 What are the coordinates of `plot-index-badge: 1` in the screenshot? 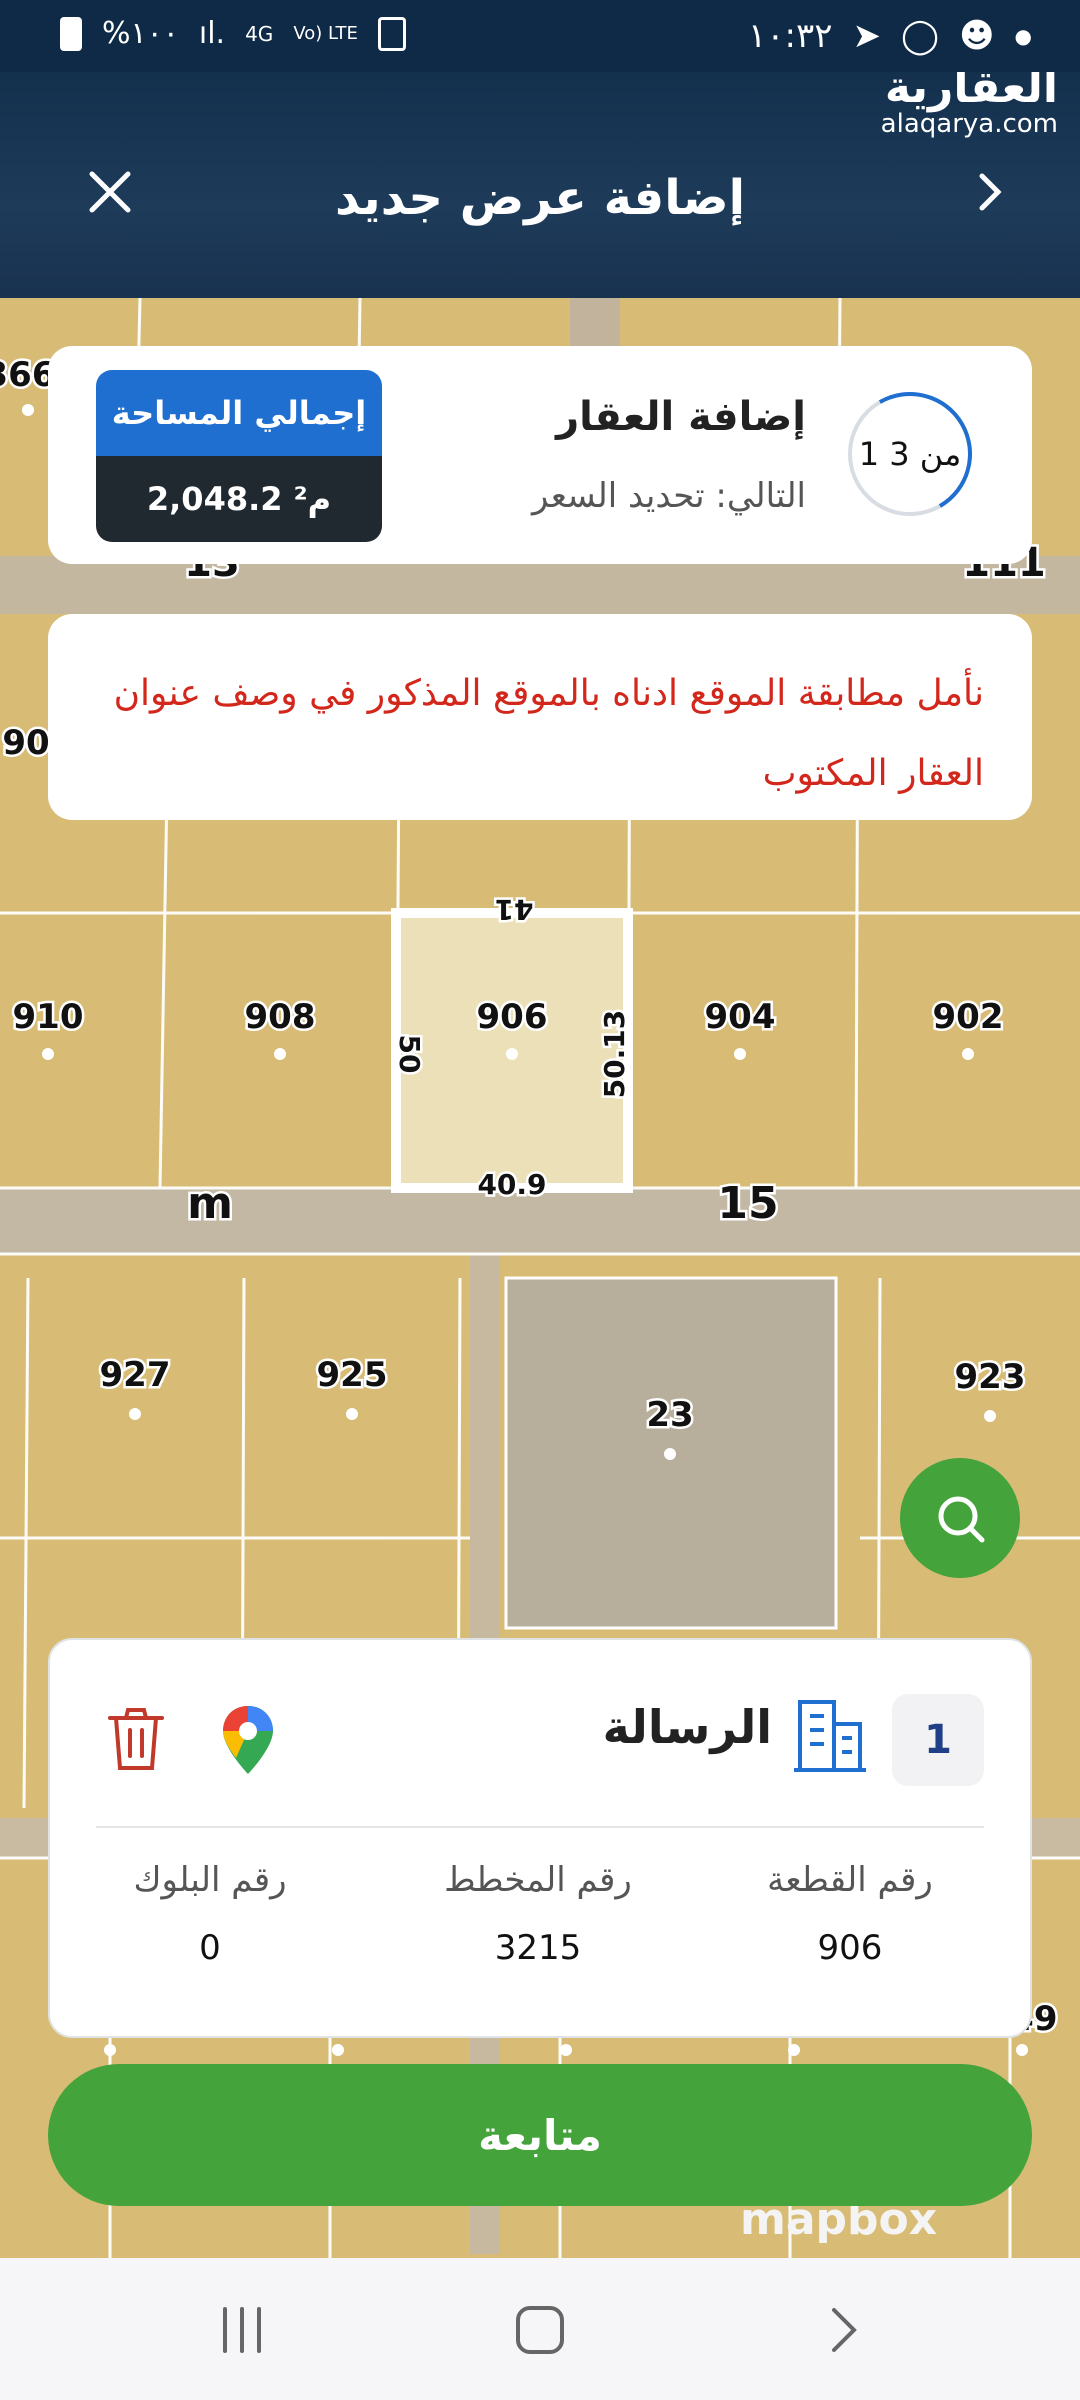 It's located at (938, 1740).